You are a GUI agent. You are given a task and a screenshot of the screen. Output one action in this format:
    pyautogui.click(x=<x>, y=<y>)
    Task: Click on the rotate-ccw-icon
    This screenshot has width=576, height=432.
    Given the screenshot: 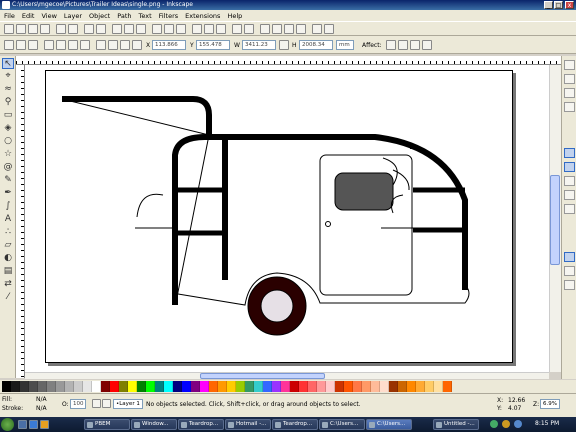 What is the action you would take?
    pyautogui.click(x=49, y=45)
    